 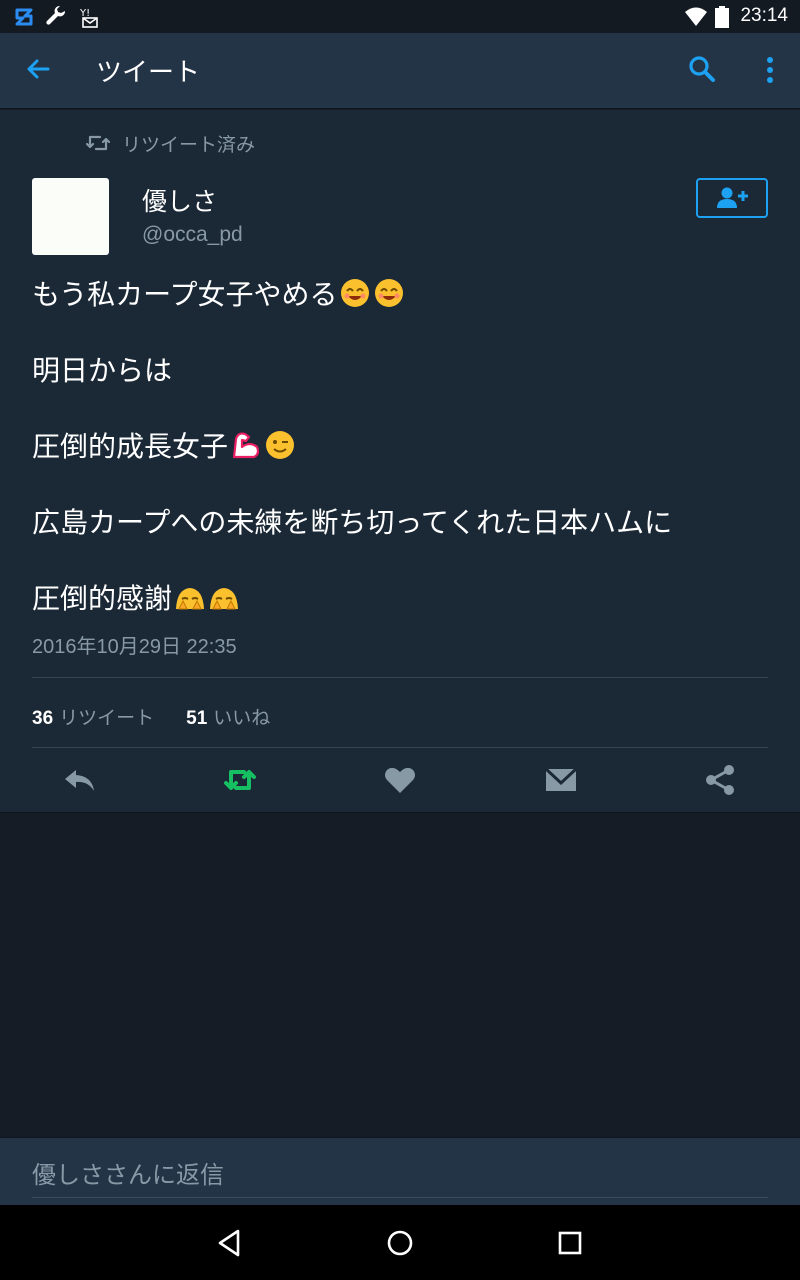 I want to click on s-app-icon, so click(x=24, y=17).